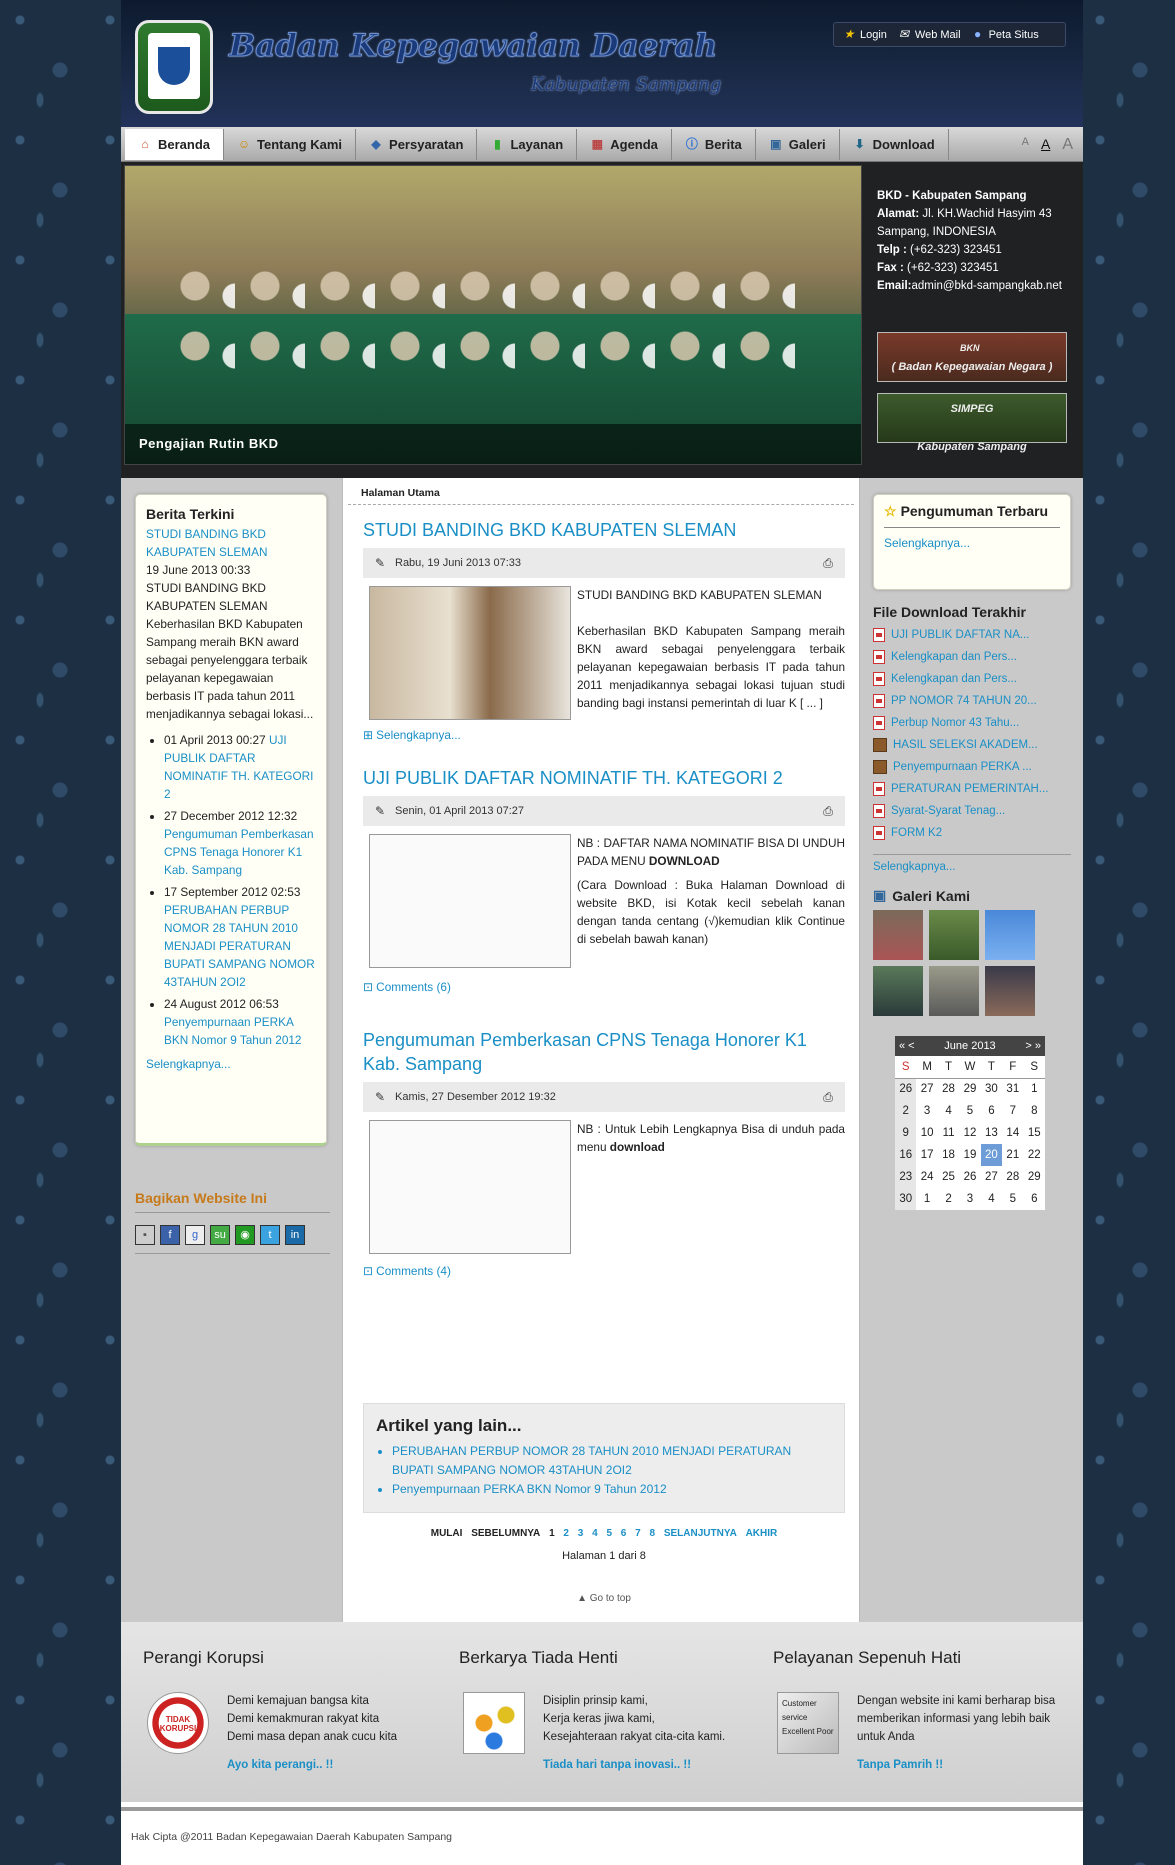 The image size is (1175, 1865). Describe the element at coordinates (447, 1533) in the screenshot. I see `pager-first: MULAI` at that location.